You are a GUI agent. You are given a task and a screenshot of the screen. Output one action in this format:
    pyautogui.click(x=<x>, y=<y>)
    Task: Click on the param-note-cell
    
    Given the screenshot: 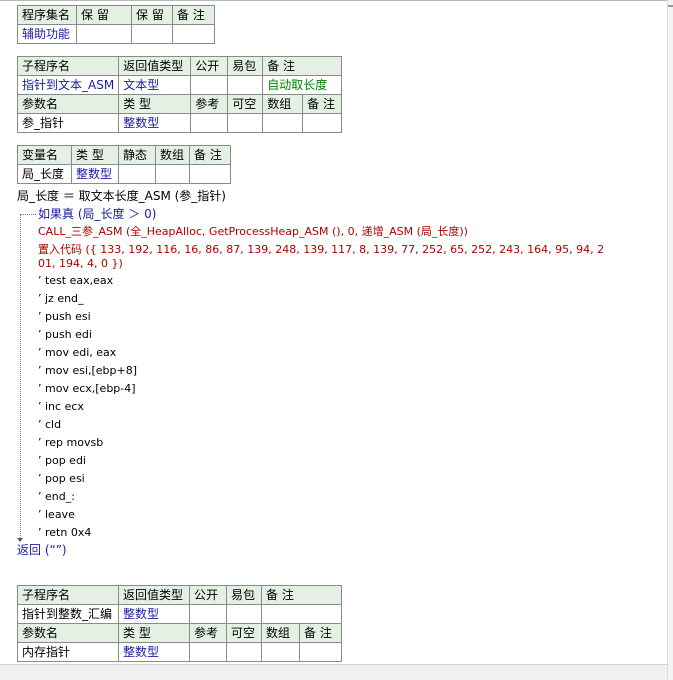 What is the action you would take?
    pyautogui.click(x=322, y=123)
    